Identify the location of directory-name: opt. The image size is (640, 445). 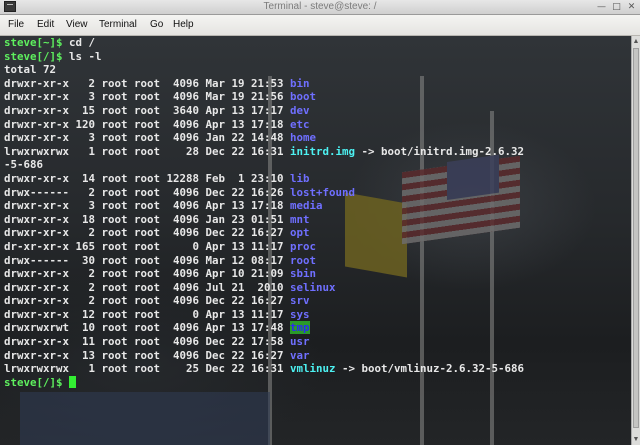
(300, 233).